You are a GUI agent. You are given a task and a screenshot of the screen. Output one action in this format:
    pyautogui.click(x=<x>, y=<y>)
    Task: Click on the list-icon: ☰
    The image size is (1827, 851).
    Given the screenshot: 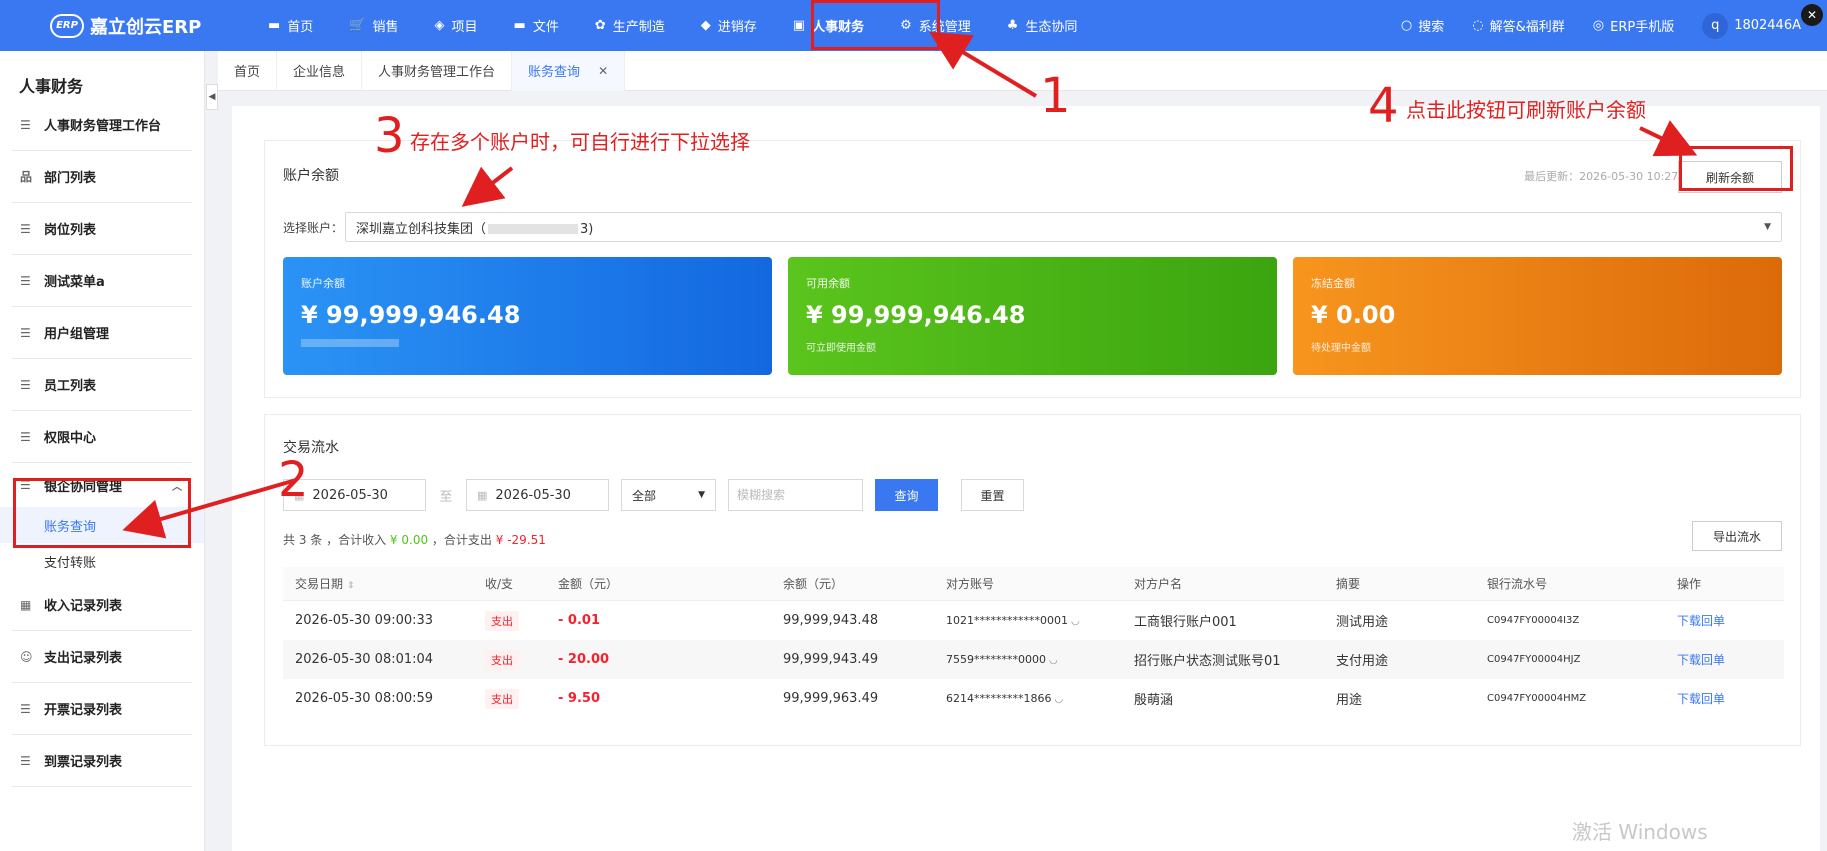 What is the action you would take?
    pyautogui.click(x=25, y=124)
    